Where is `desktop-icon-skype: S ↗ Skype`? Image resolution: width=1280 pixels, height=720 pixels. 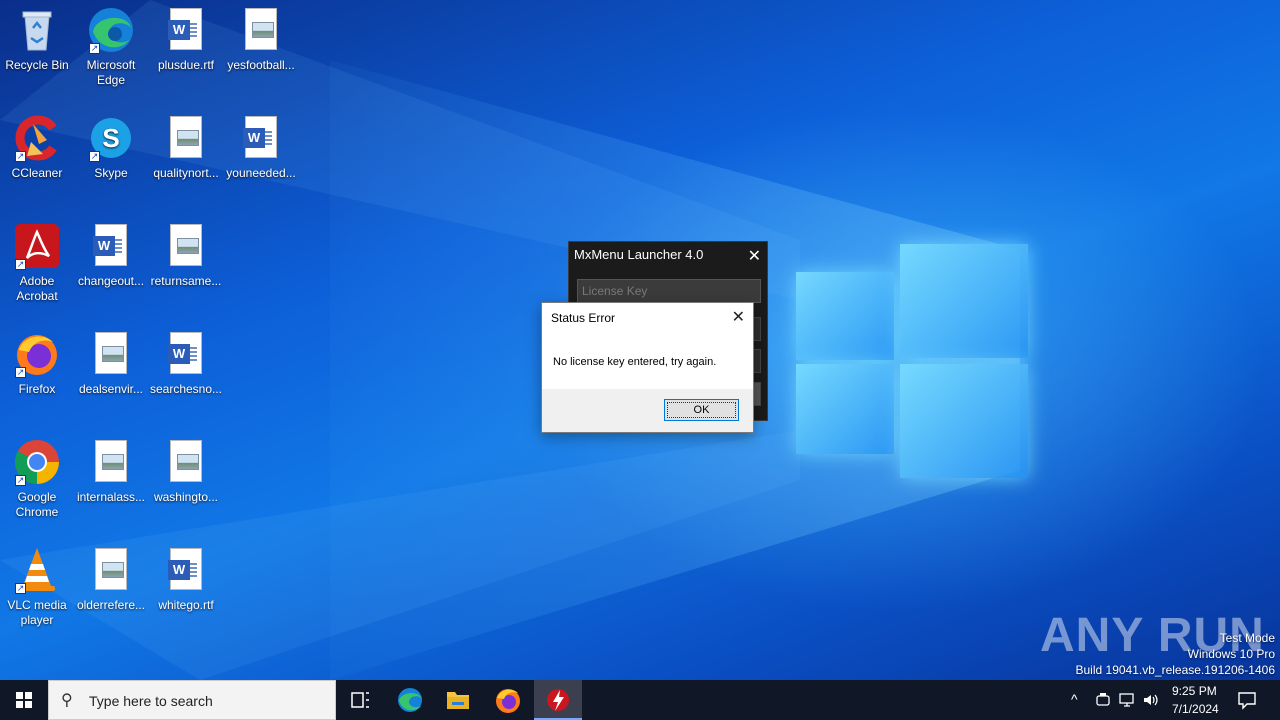 desktop-icon-skype: S ↗ Skype is located at coordinates (111, 147).